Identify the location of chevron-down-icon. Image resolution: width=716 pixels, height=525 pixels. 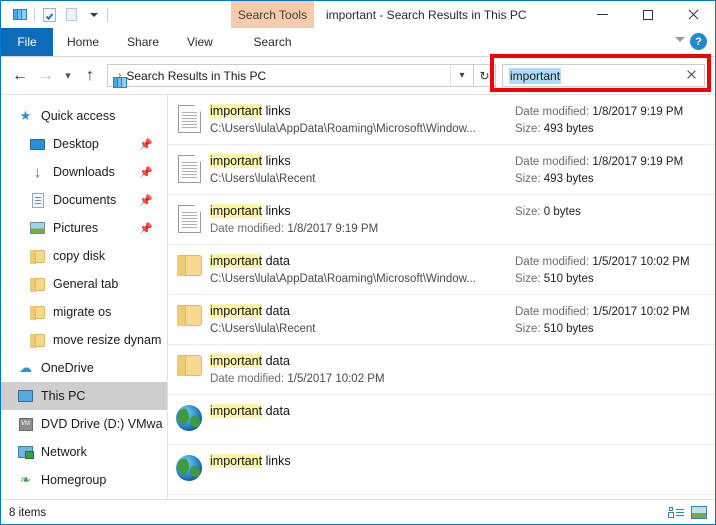
(680, 39).